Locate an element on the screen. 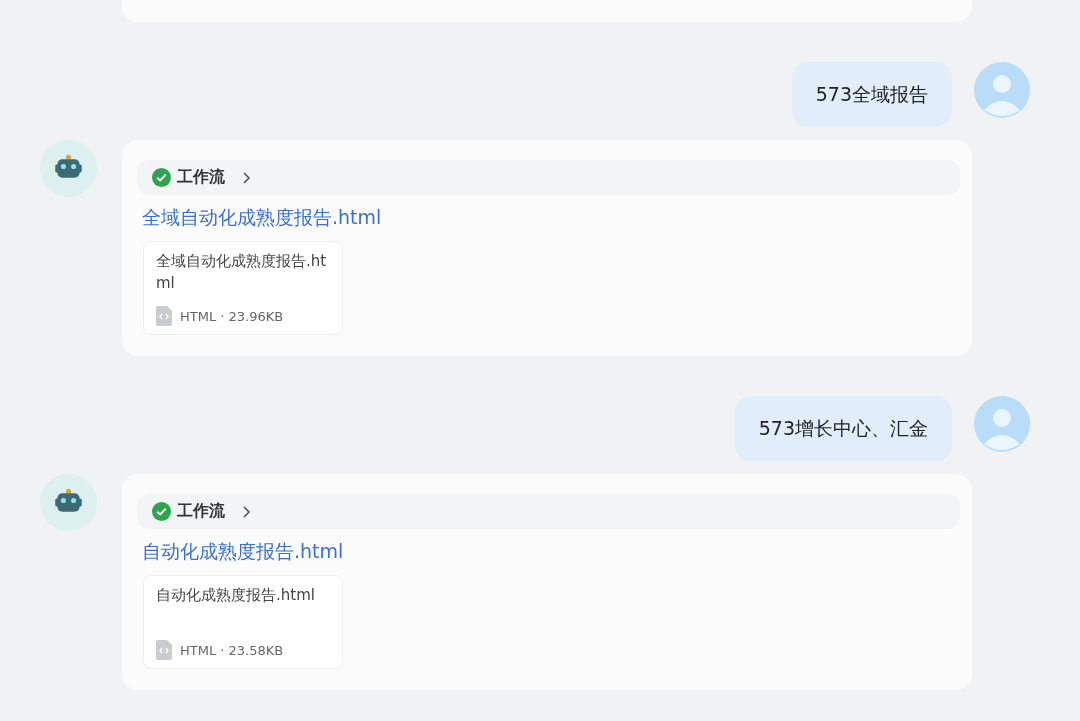  file-name: 全域自动化成熟度报告.html is located at coordinates (242, 272).